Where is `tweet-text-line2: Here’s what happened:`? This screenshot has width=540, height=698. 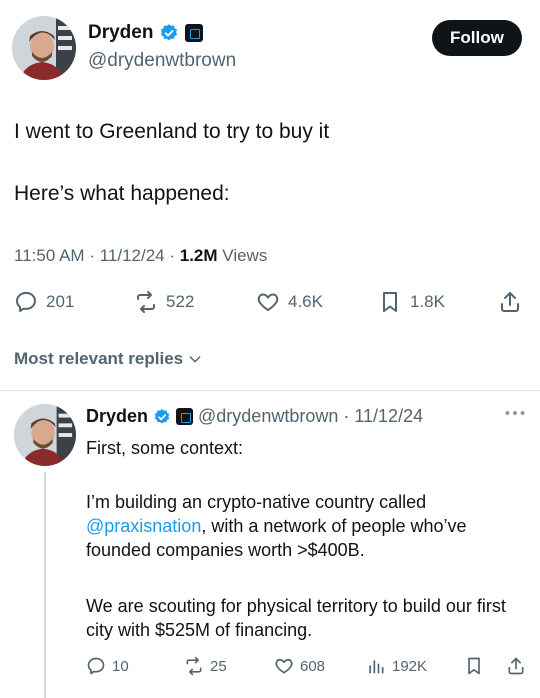
tweet-text-line2: Here’s what happened: is located at coordinates (122, 193).